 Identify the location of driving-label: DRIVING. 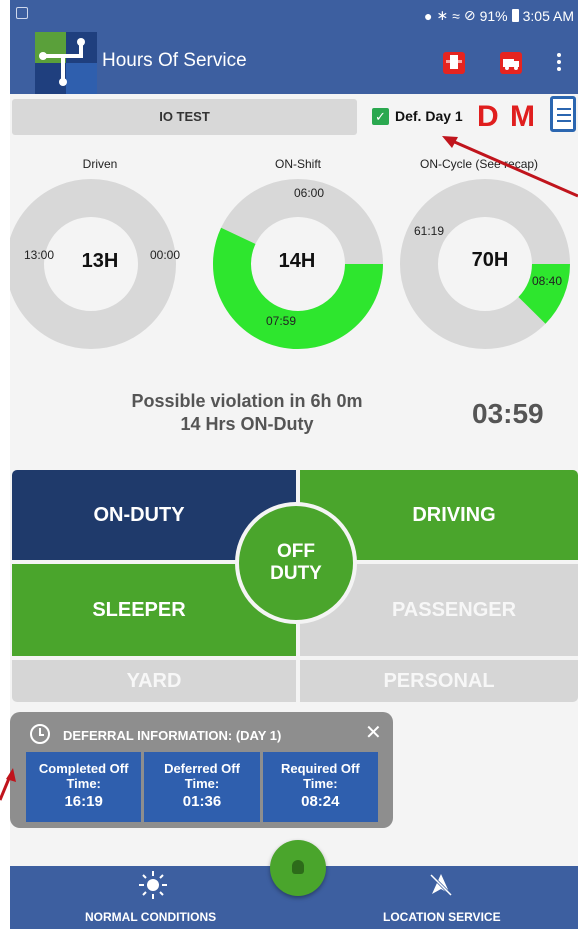
(454, 514).